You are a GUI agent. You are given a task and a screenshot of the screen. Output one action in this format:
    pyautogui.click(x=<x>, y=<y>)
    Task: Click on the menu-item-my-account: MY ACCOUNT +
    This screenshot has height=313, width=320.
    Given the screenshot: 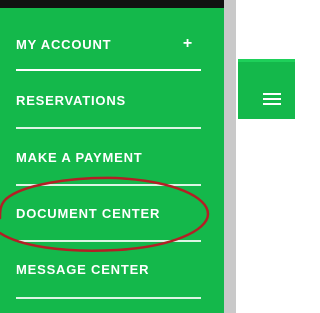 What is the action you would take?
    pyautogui.click(x=108, y=44)
    